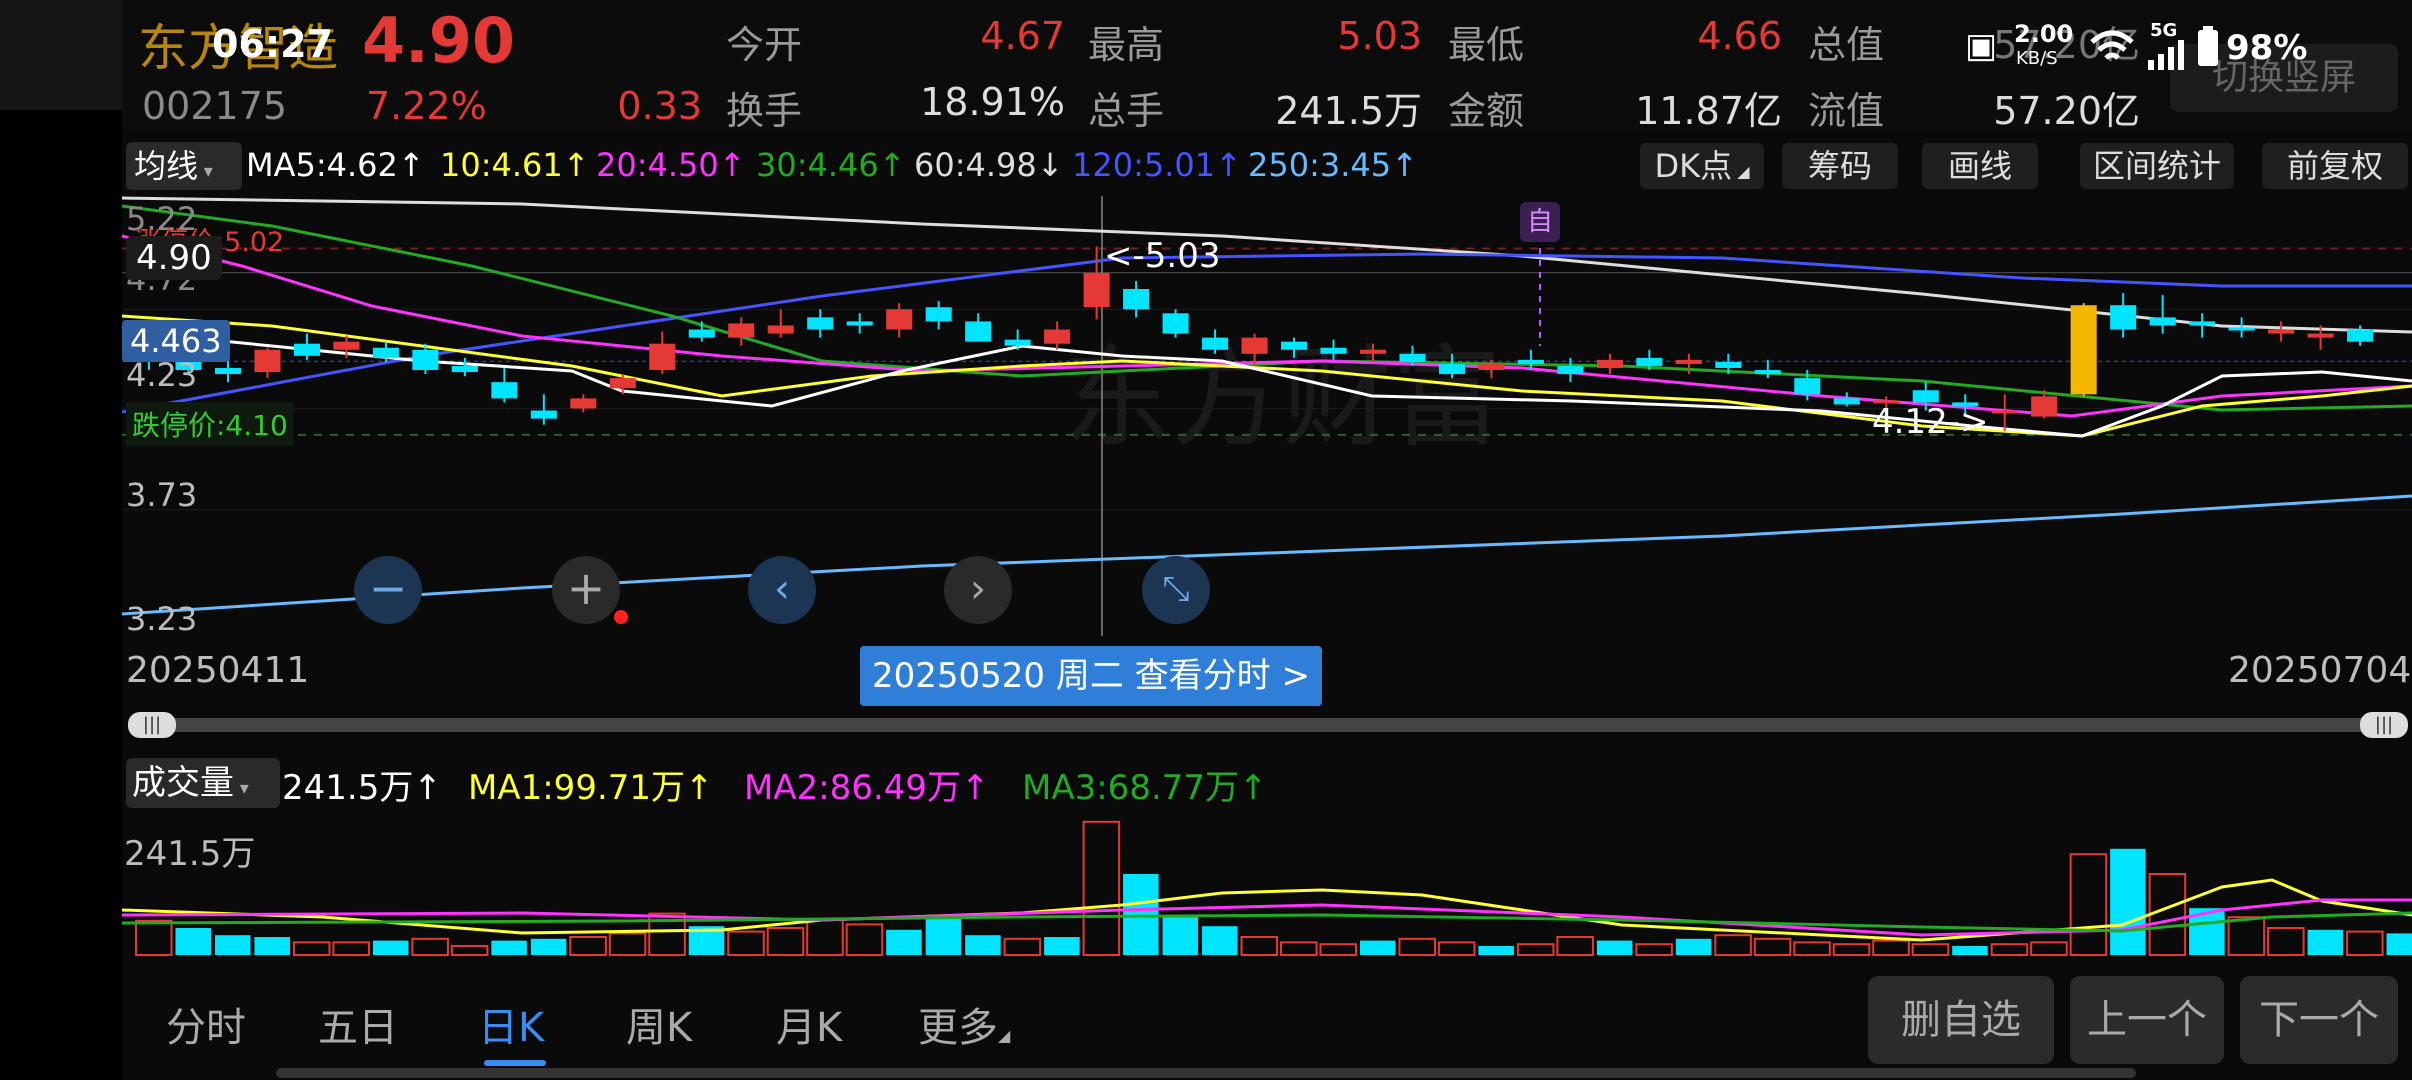  Describe the element at coordinates (162, 495) in the screenshot. I see `y-label-4: 3.73` at that location.